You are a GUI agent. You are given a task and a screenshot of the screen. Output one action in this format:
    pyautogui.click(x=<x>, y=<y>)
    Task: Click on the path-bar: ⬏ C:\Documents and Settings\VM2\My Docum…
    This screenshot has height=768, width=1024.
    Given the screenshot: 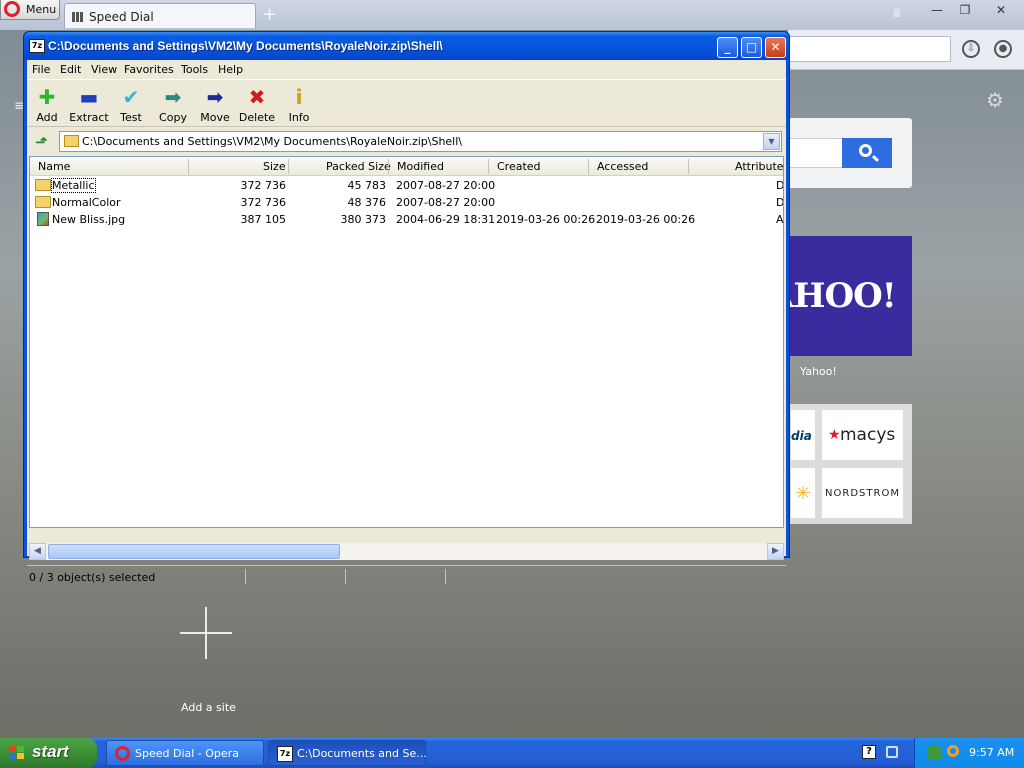 What is the action you would take?
    pyautogui.click(x=406, y=142)
    